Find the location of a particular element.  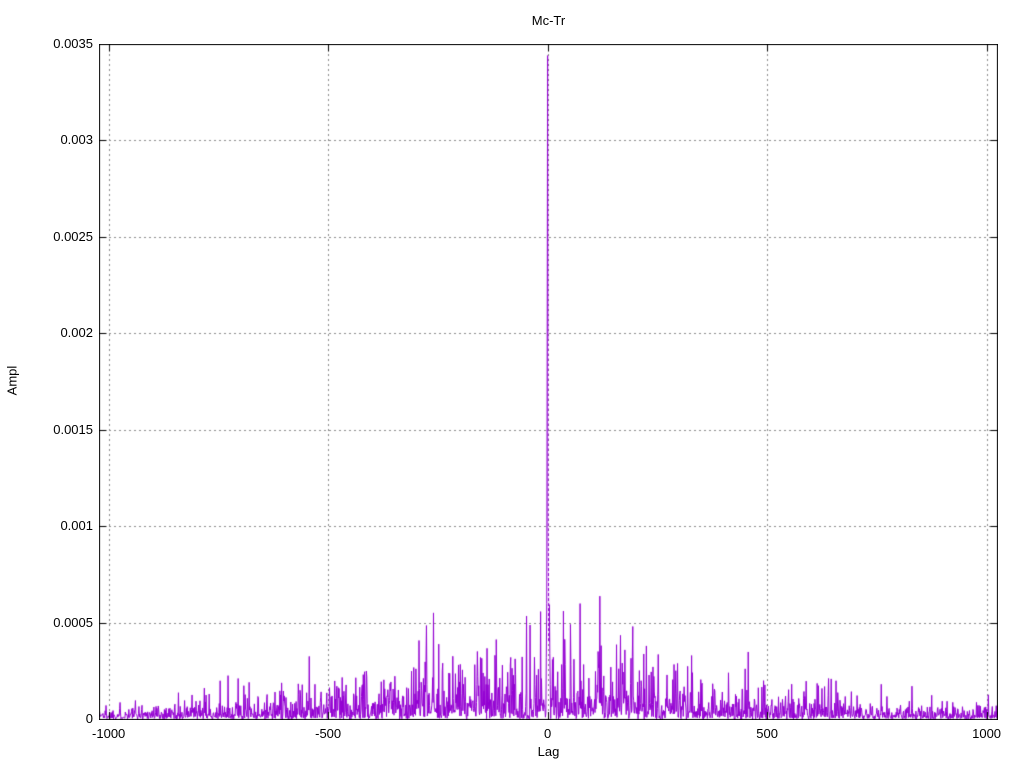

chart-title: Mc-Tr is located at coordinates (548, 20).